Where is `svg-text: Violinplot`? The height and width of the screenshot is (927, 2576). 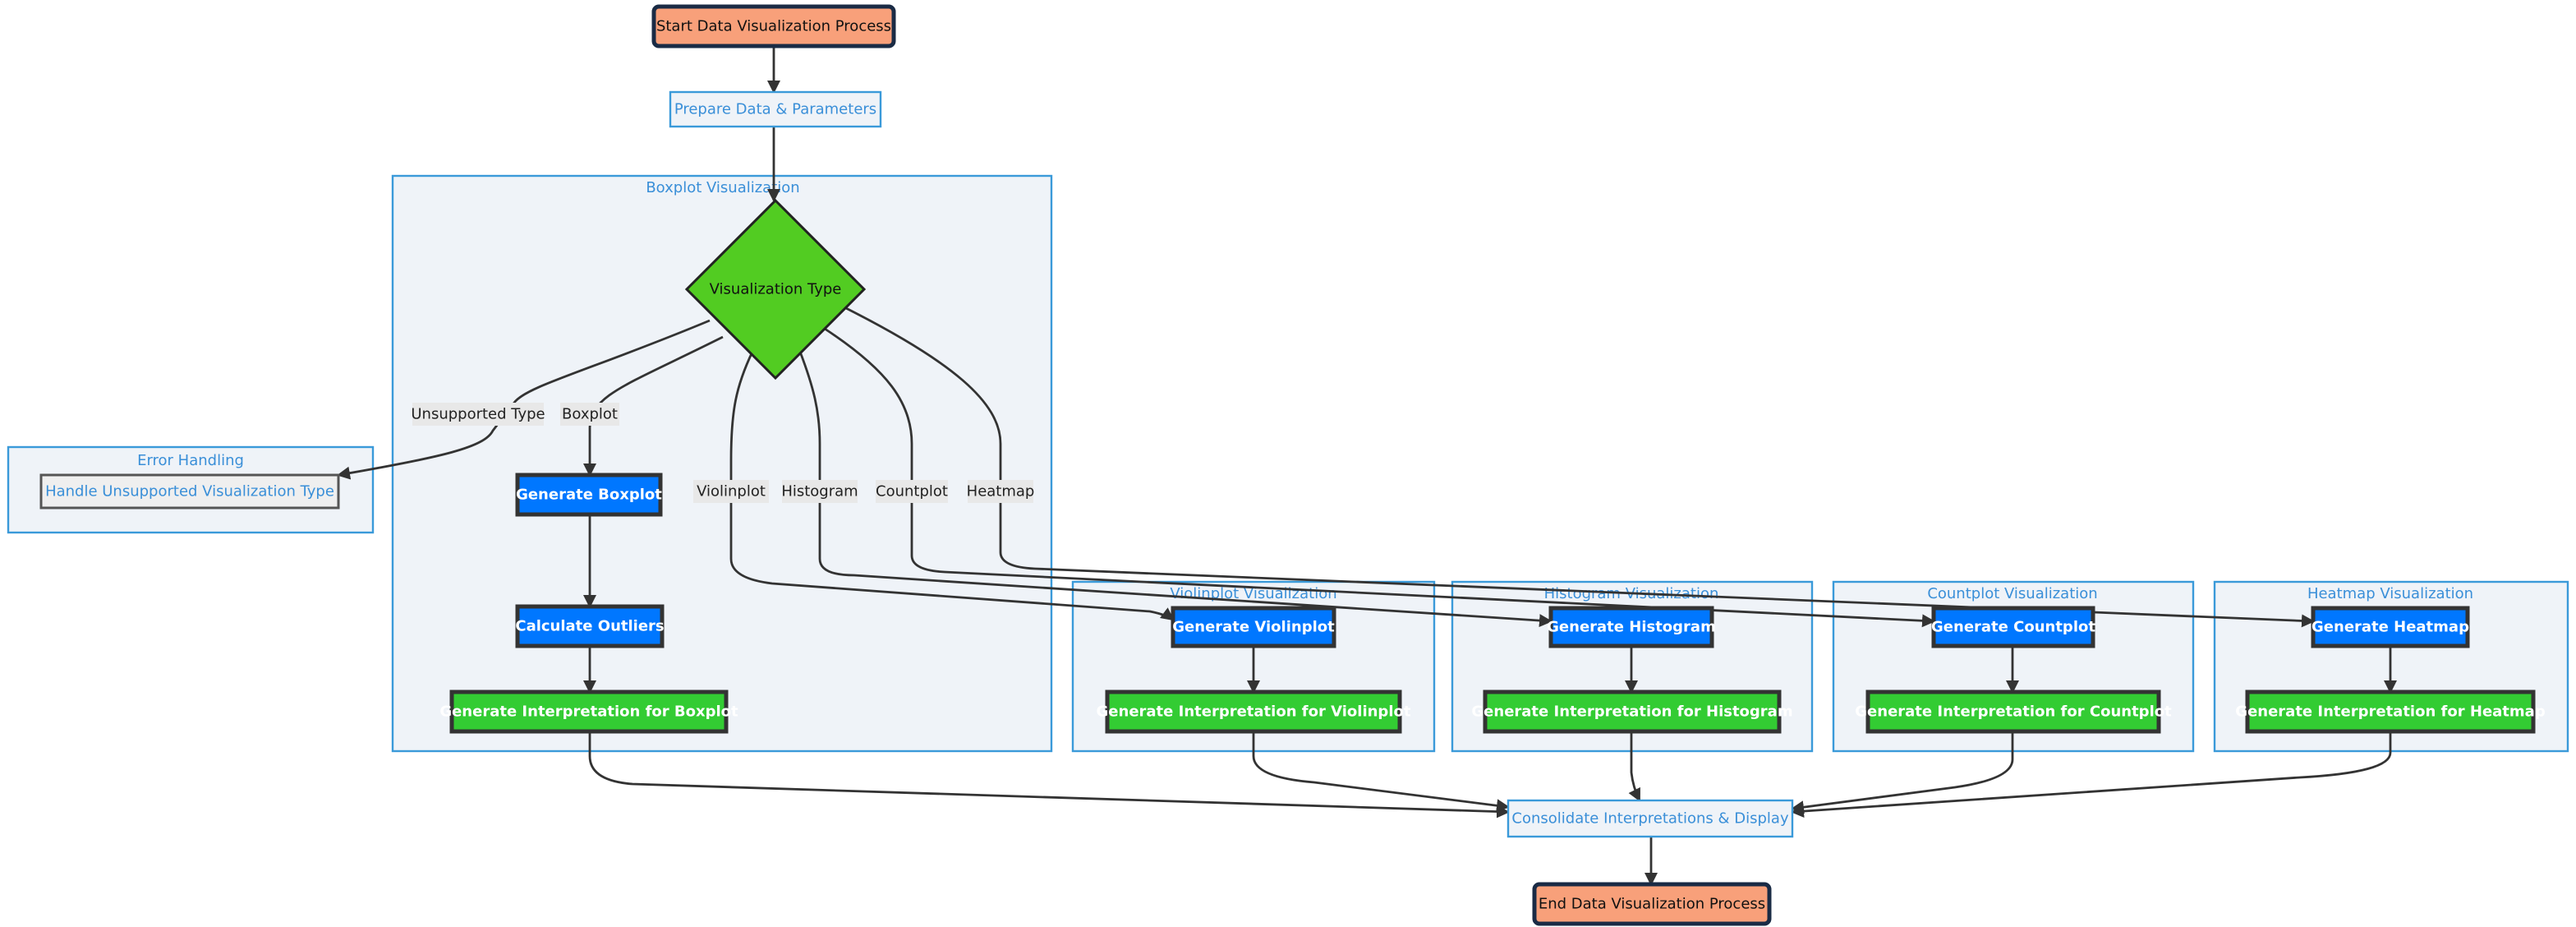 svg-text: Violinplot is located at coordinates (731, 491).